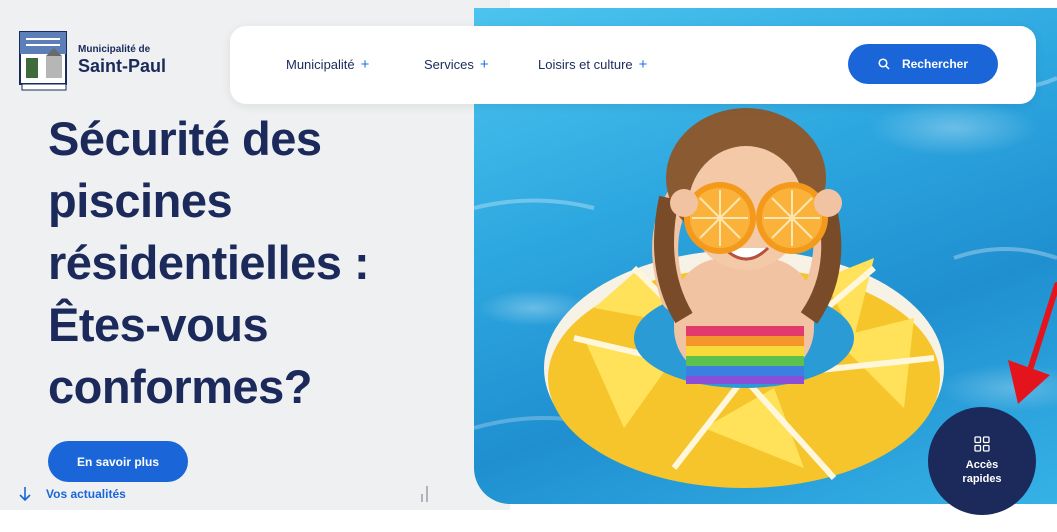 The width and height of the screenshot is (1057, 532). Describe the element at coordinates (982, 444) in the screenshot. I see `grid-icon` at that location.